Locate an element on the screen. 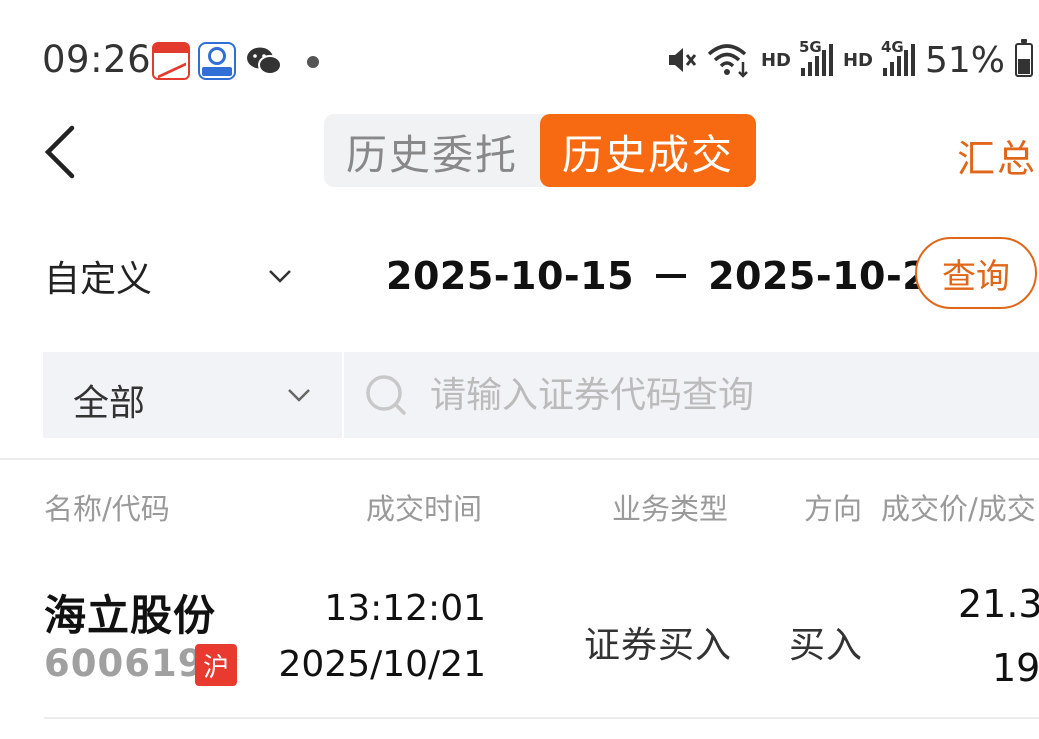  column-header-direction: 方向 is located at coordinates (833, 509).